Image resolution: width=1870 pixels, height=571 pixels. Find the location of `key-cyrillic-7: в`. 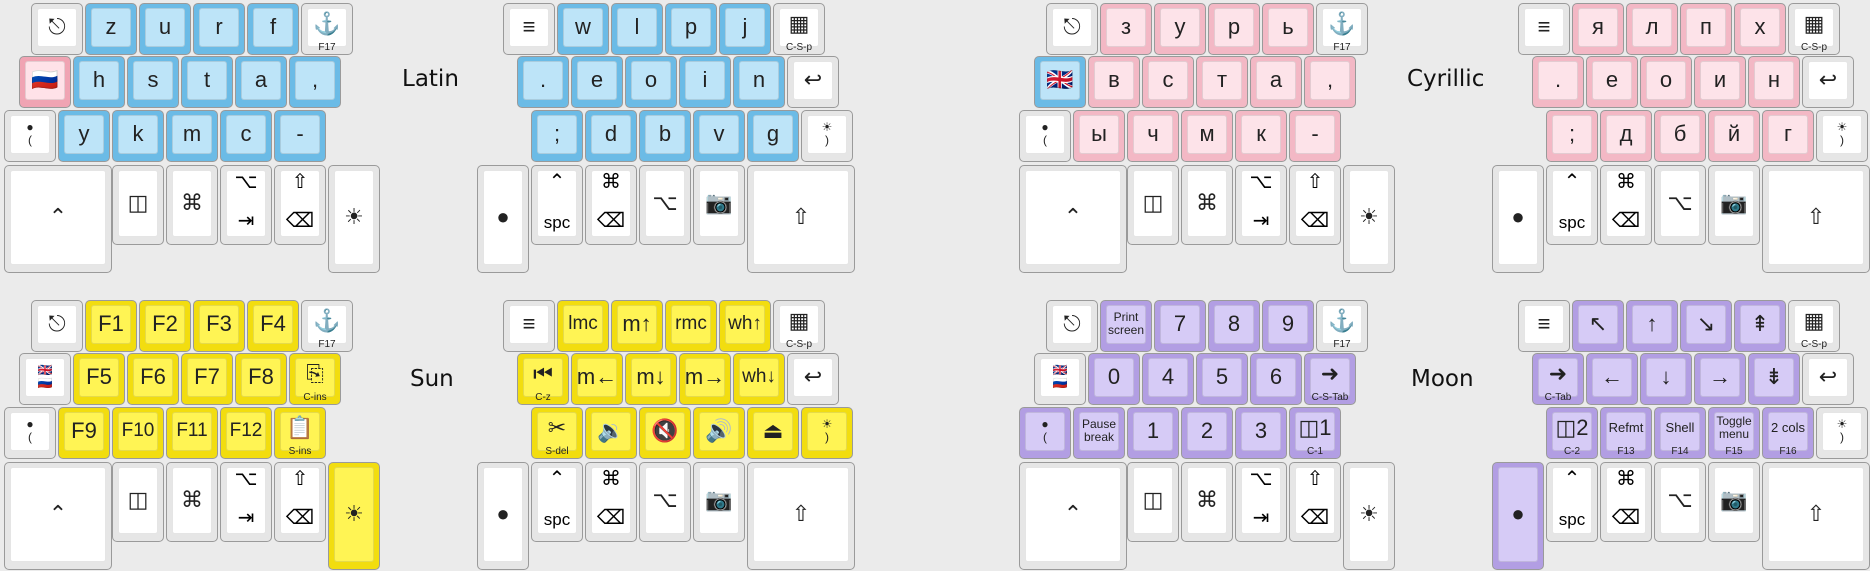

key-cyrillic-7: в is located at coordinates (1114, 82).